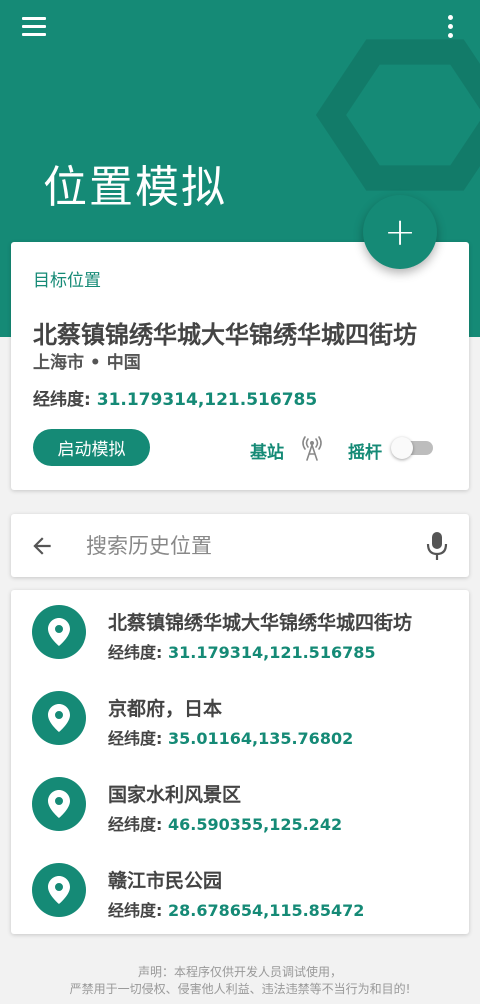 The width and height of the screenshot is (480, 1004). I want to click on list-item: 国家水利风景区 经纬度: 46.590355,125.242, so click(240, 805).